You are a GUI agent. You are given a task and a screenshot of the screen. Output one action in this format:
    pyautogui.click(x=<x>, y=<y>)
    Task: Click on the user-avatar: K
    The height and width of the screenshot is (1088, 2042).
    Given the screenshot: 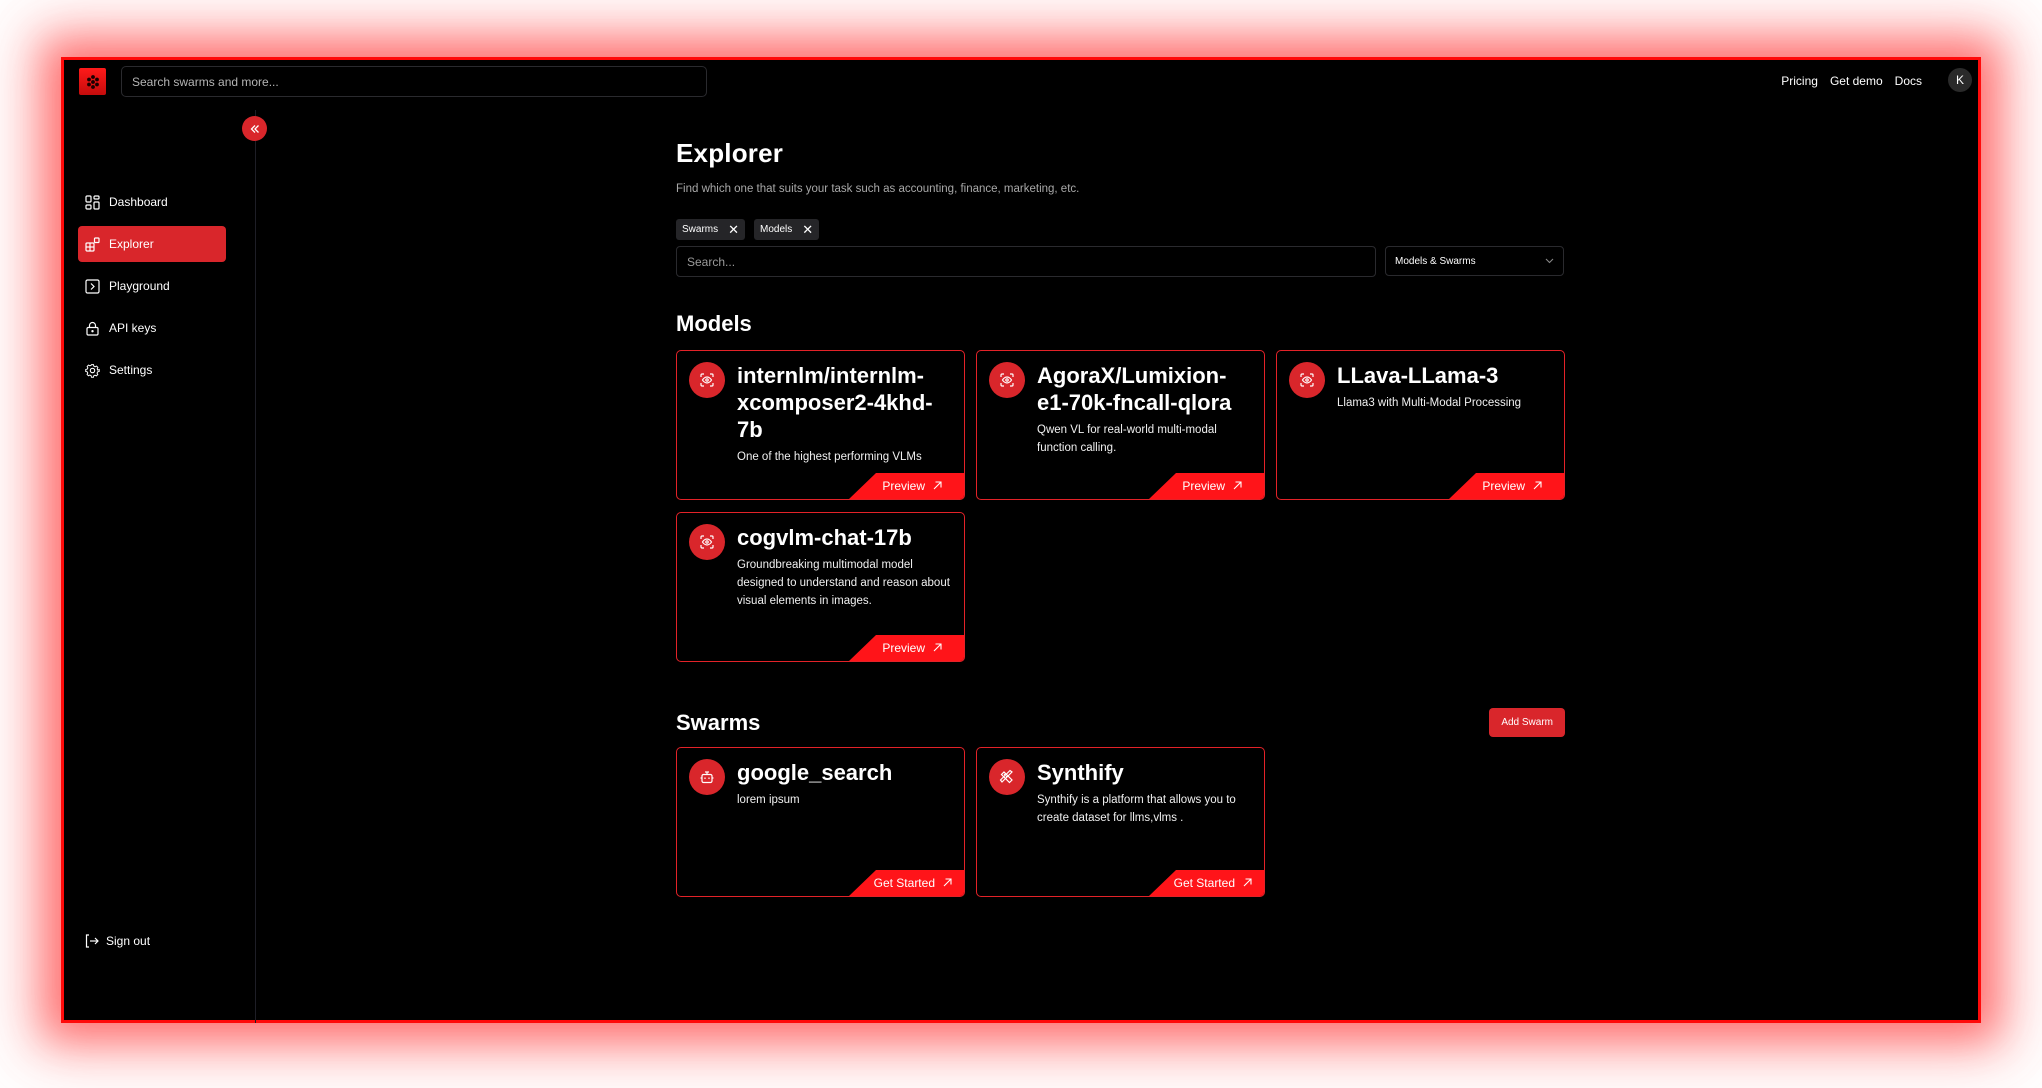 What is the action you would take?
    pyautogui.click(x=1960, y=80)
    